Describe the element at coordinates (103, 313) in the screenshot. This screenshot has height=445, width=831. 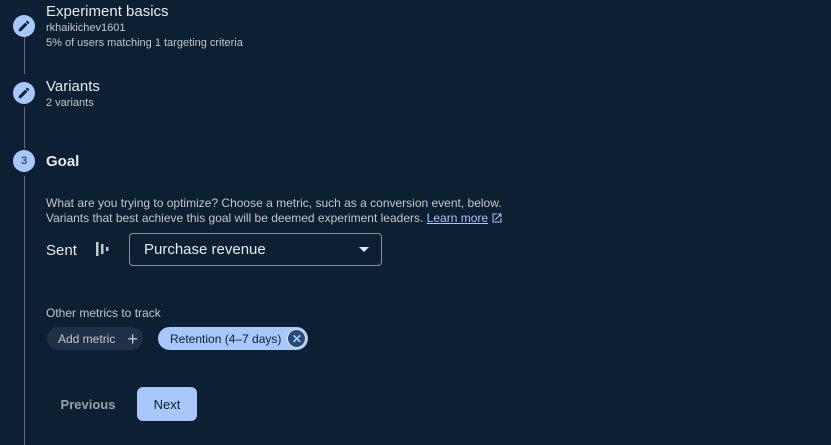
I see `other-metrics-label: Other metrics to track` at that location.